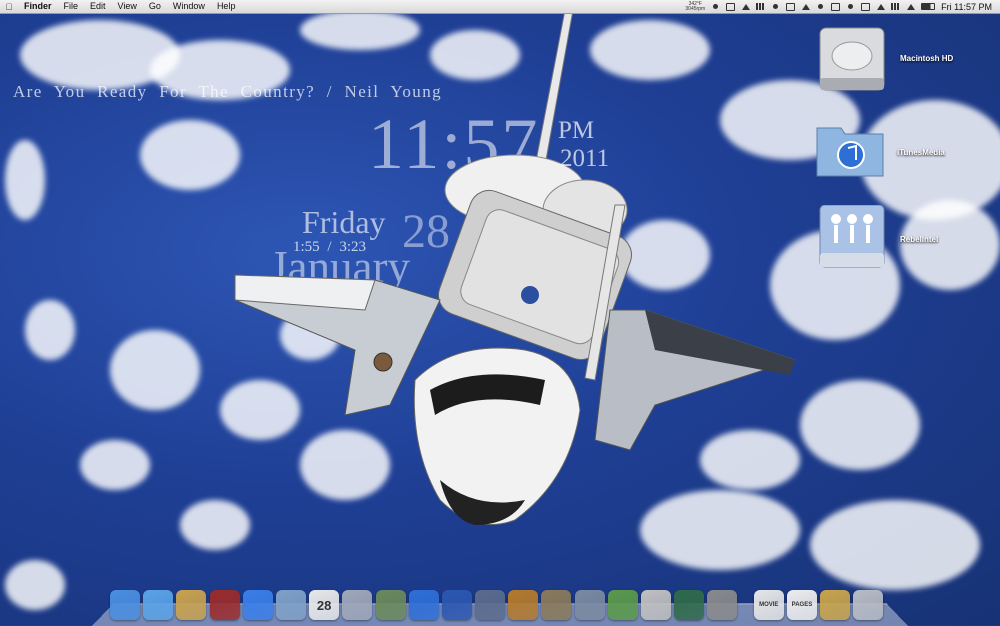 The height and width of the screenshot is (626, 1000). Describe the element at coordinates (746, 605) in the screenshot. I see `dock-separator` at that location.